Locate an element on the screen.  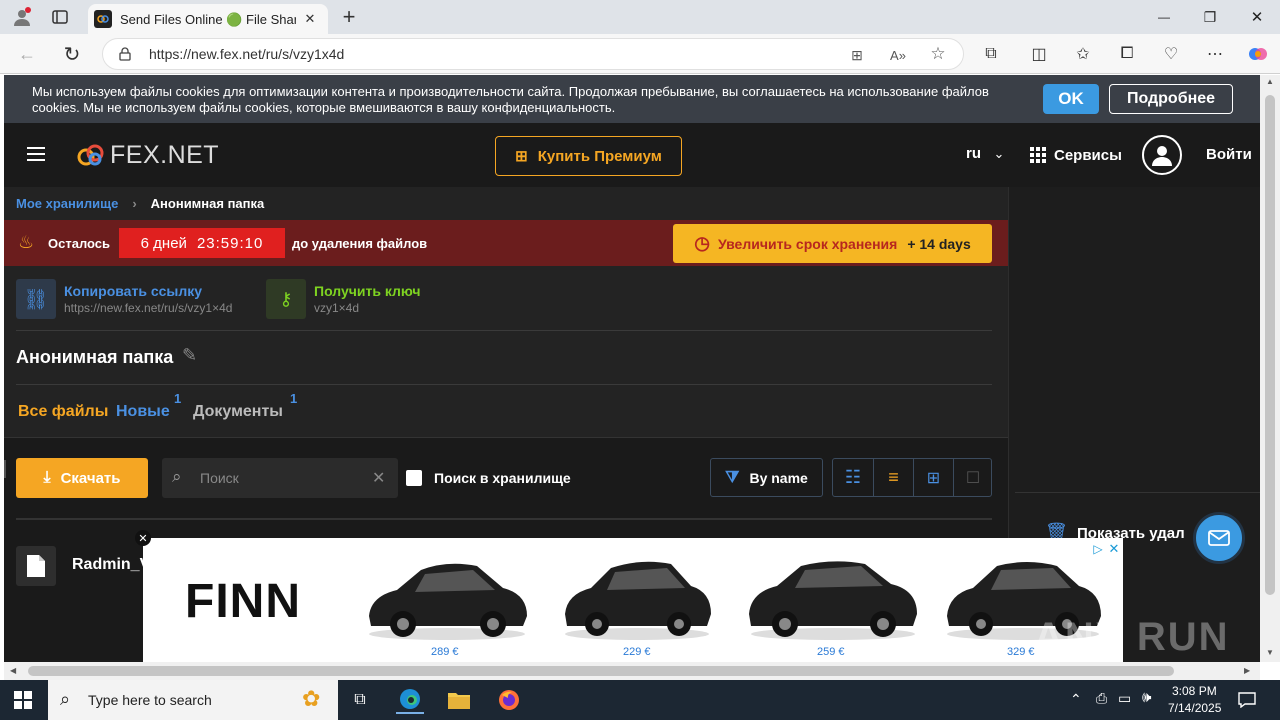
ad-brand: FINN is located at coordinates (243, 601).